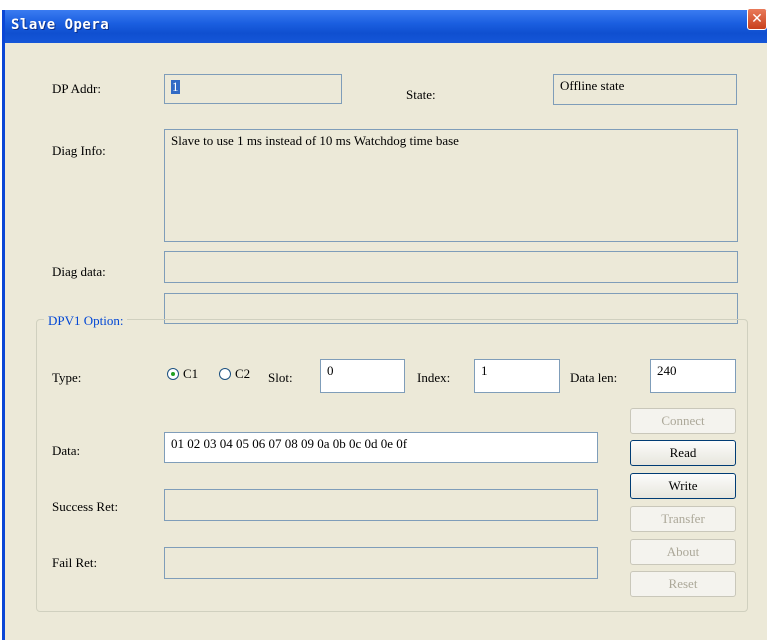  I want to click on fail-ret-label: Fail Ret:, so click(75, 562).